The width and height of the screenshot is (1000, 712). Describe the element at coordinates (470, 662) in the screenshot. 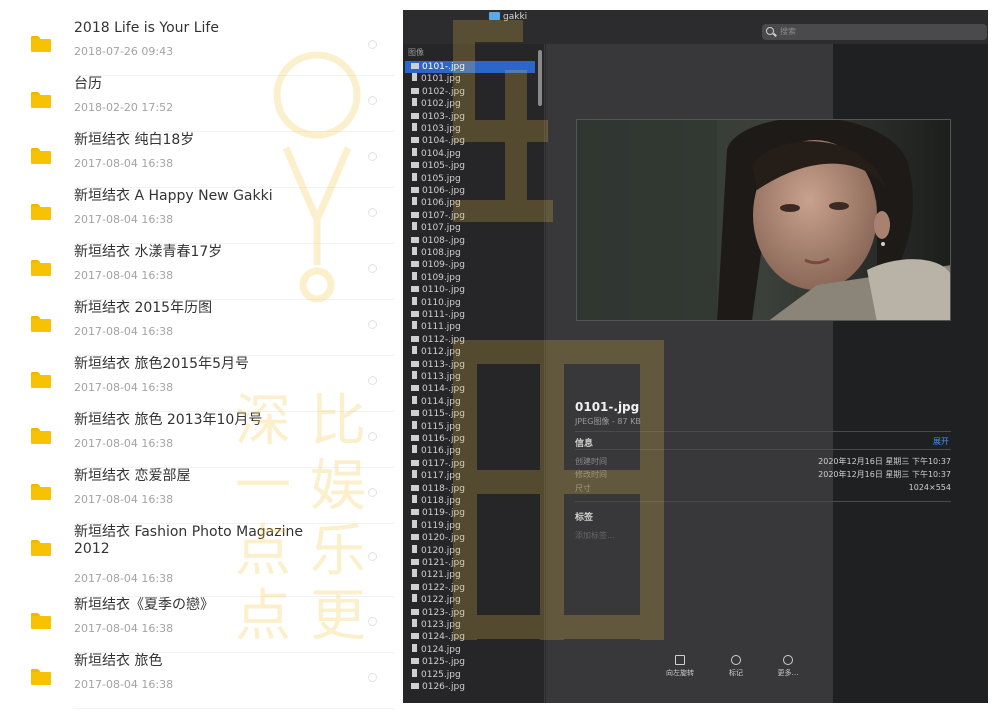

I see `file-item: 0125-.jpg` at that location.